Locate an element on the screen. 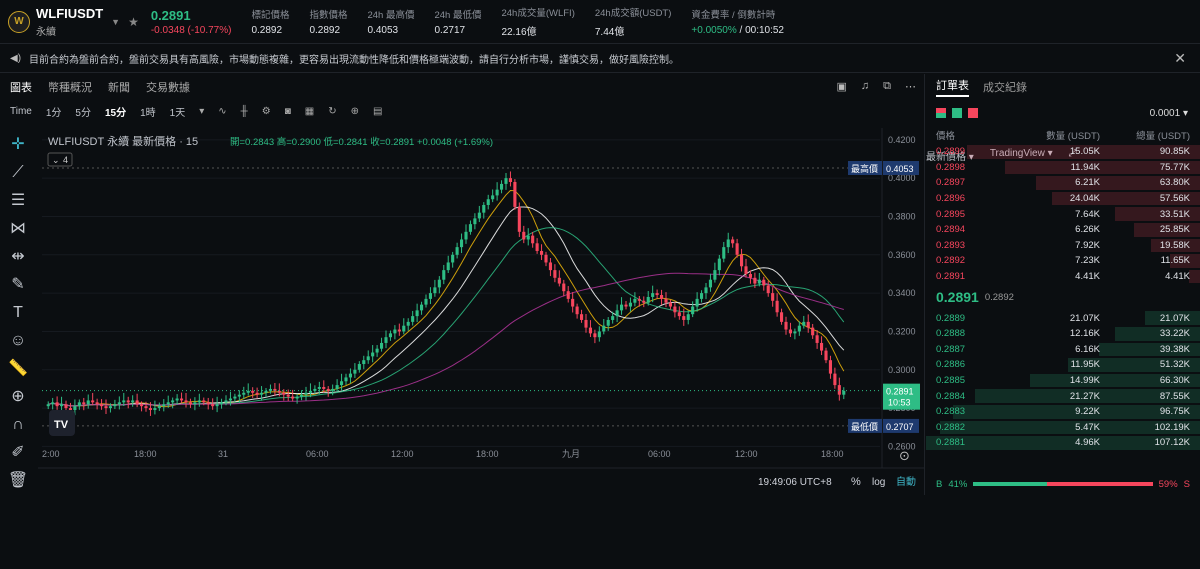  bid-row: 0.2884 21.27K 87.55K is located at coordinates (1063, 396).